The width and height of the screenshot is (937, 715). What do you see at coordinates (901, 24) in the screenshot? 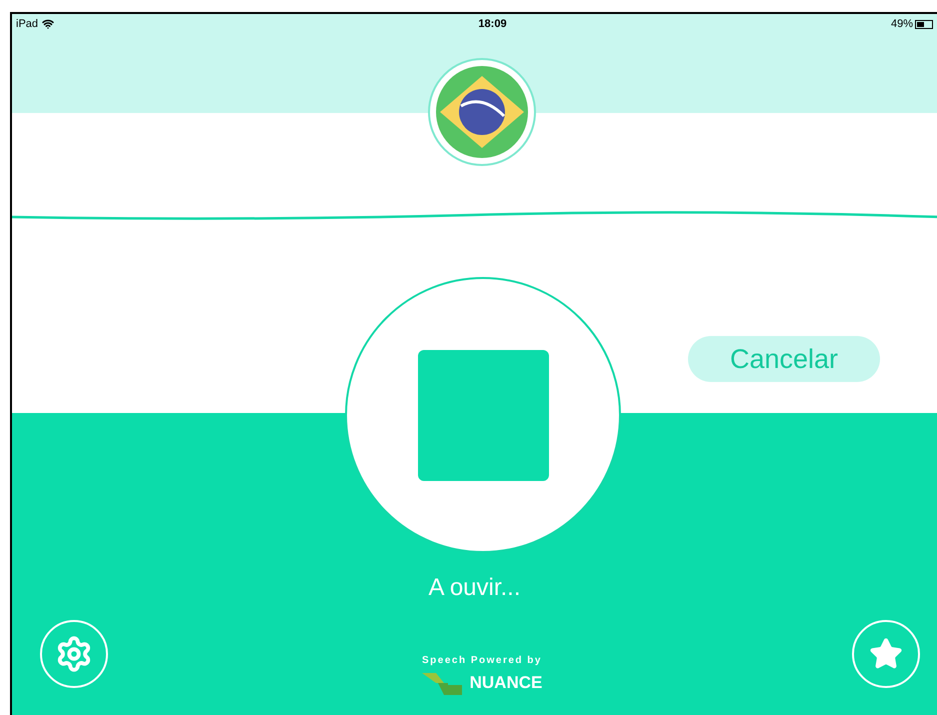
I see `battery-percent: 49%` at bounding box center [901, 24].